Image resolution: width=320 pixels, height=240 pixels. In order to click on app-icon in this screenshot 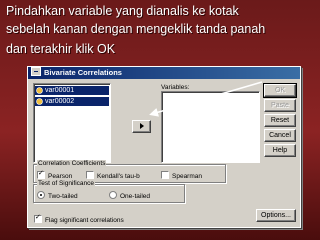, I will do `click(36, 71)`.